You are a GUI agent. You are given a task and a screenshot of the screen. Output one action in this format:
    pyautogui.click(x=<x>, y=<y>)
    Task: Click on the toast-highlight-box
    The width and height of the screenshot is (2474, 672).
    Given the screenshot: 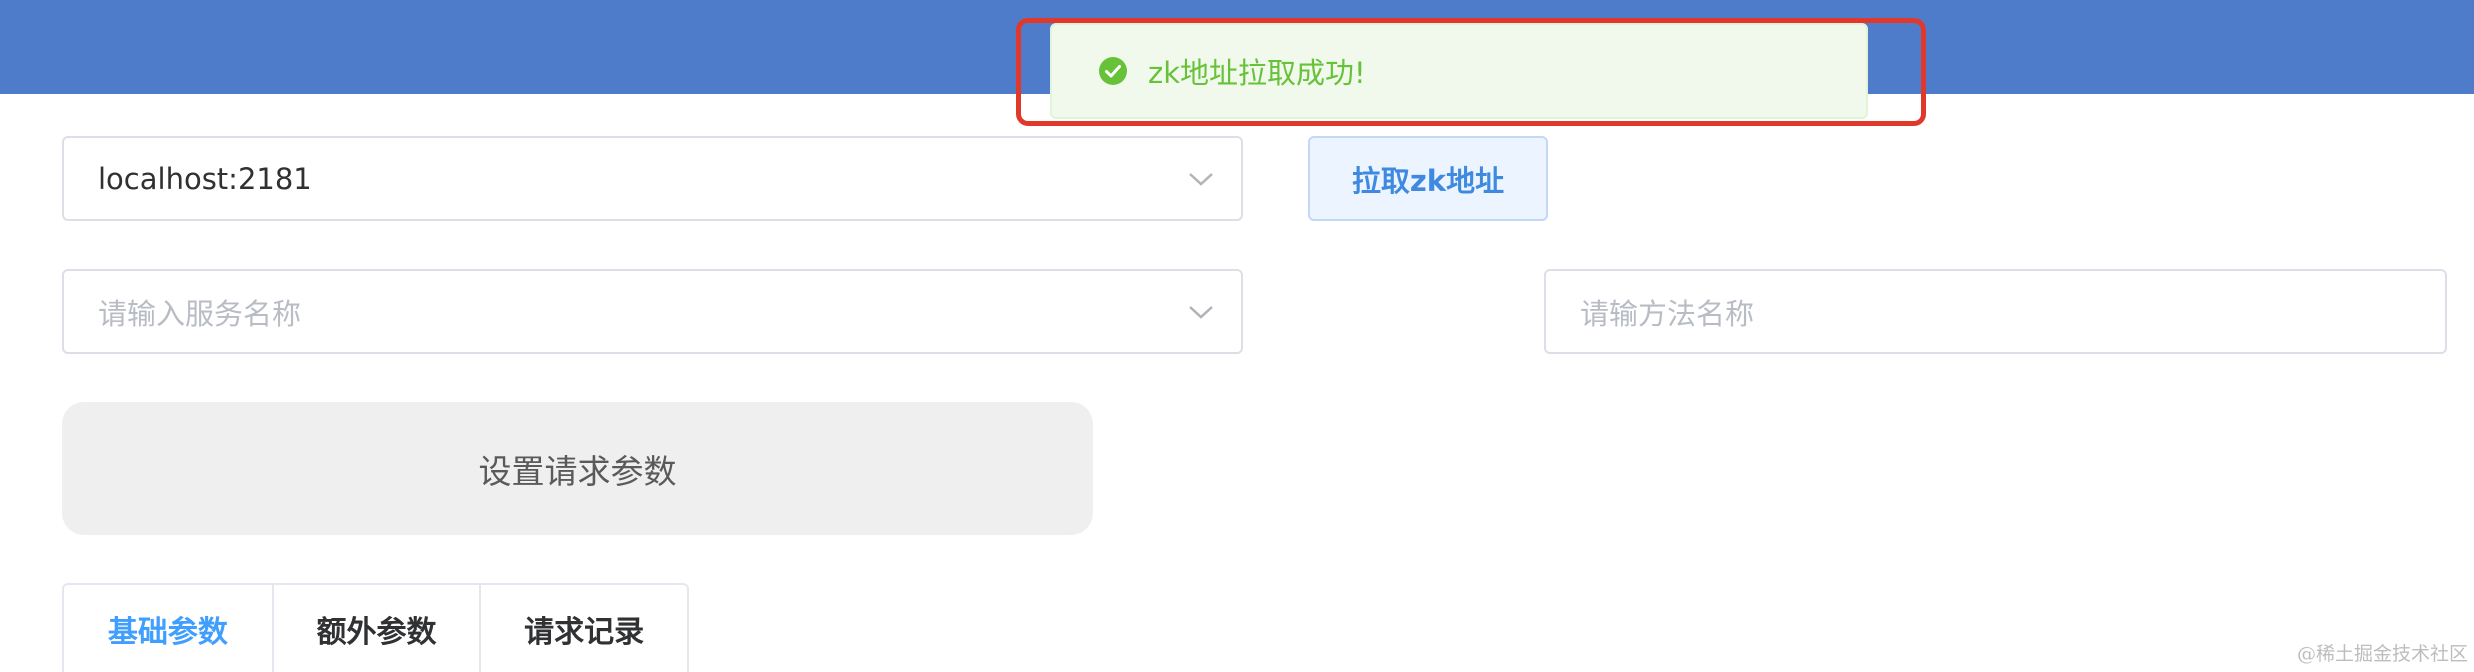 What is the action you would take?
    pyautogui.click(x=1471, y=72)
    